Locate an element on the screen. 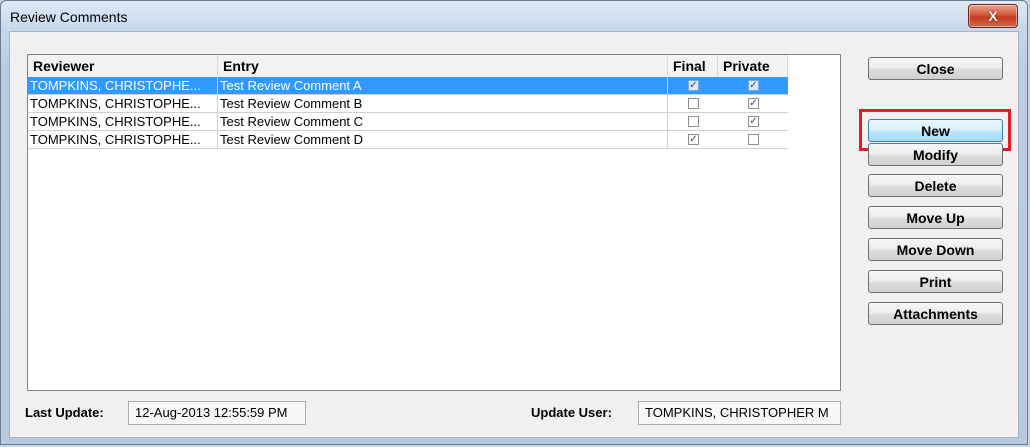 This screenshot has height=447, width=1030. window-title: Review Comments is located at coordinates (69, 17).